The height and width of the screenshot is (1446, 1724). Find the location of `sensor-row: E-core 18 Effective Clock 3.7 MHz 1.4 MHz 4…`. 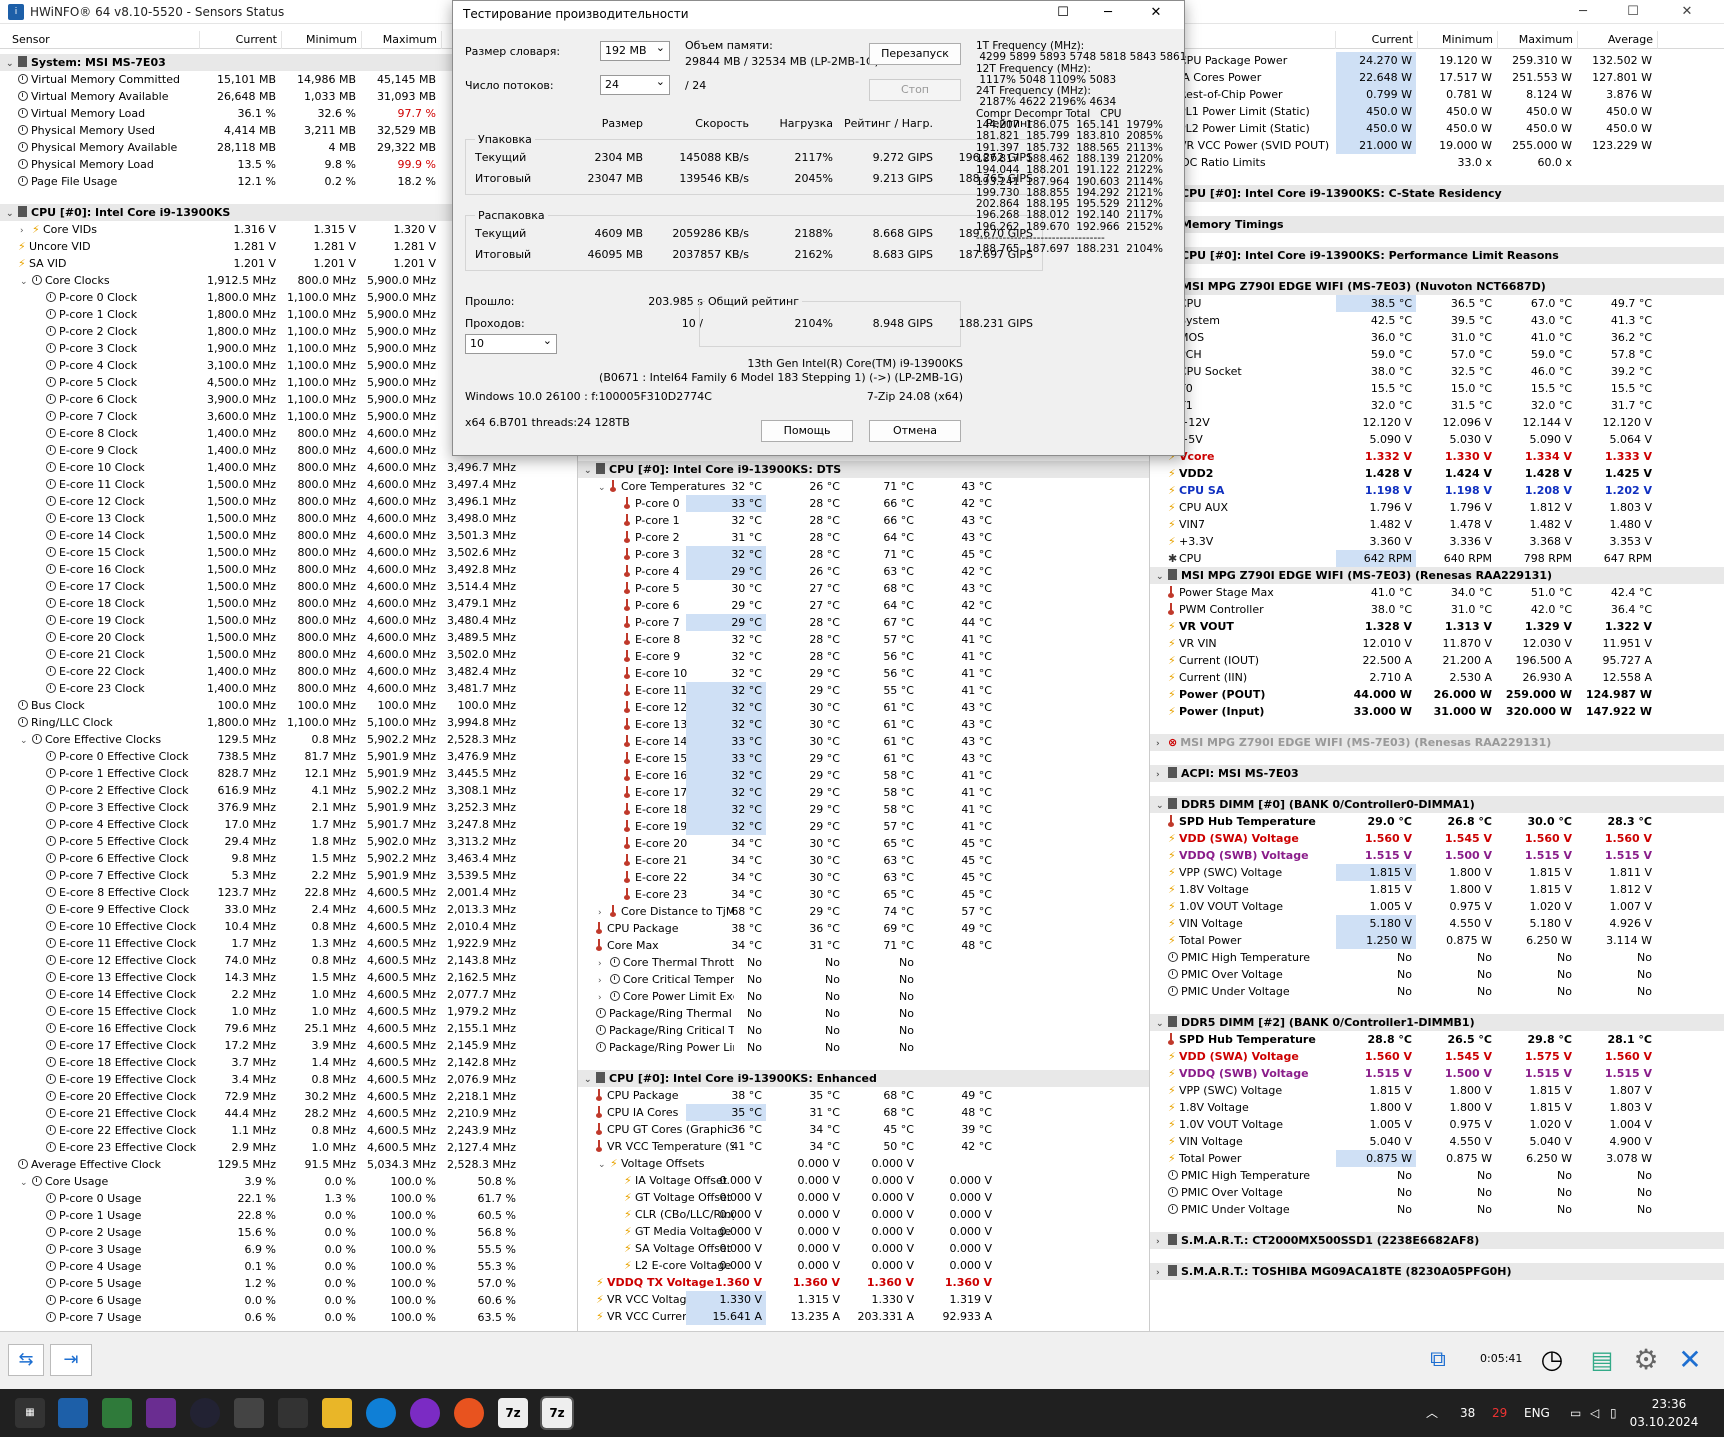

sensor-row: E-core 18 Effective Clock 3.7 MHz 1.4 MHz 4… is located at coordinates (288, 1062).